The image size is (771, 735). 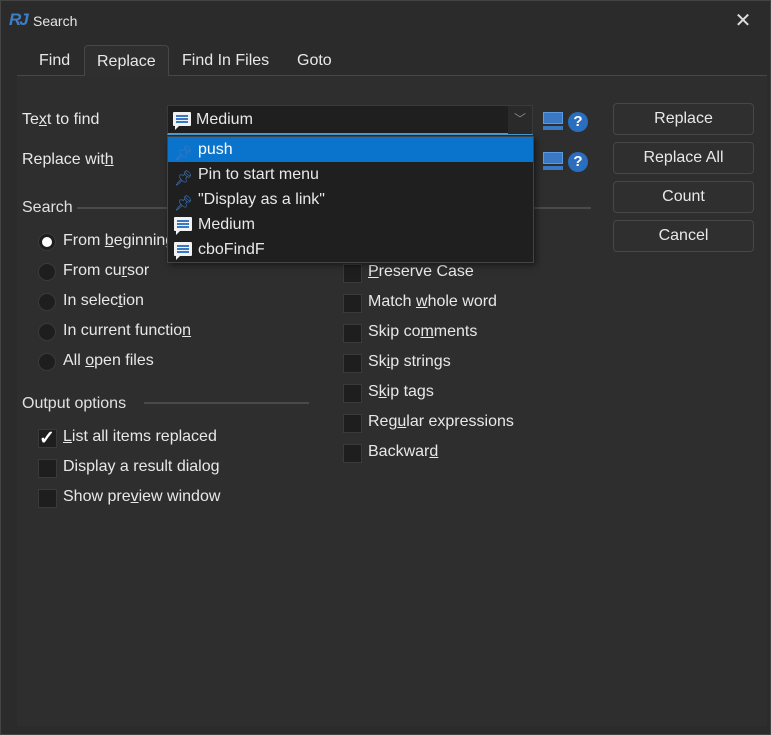 I want to click on option-label: From beginning, so click(x=118, y=241).